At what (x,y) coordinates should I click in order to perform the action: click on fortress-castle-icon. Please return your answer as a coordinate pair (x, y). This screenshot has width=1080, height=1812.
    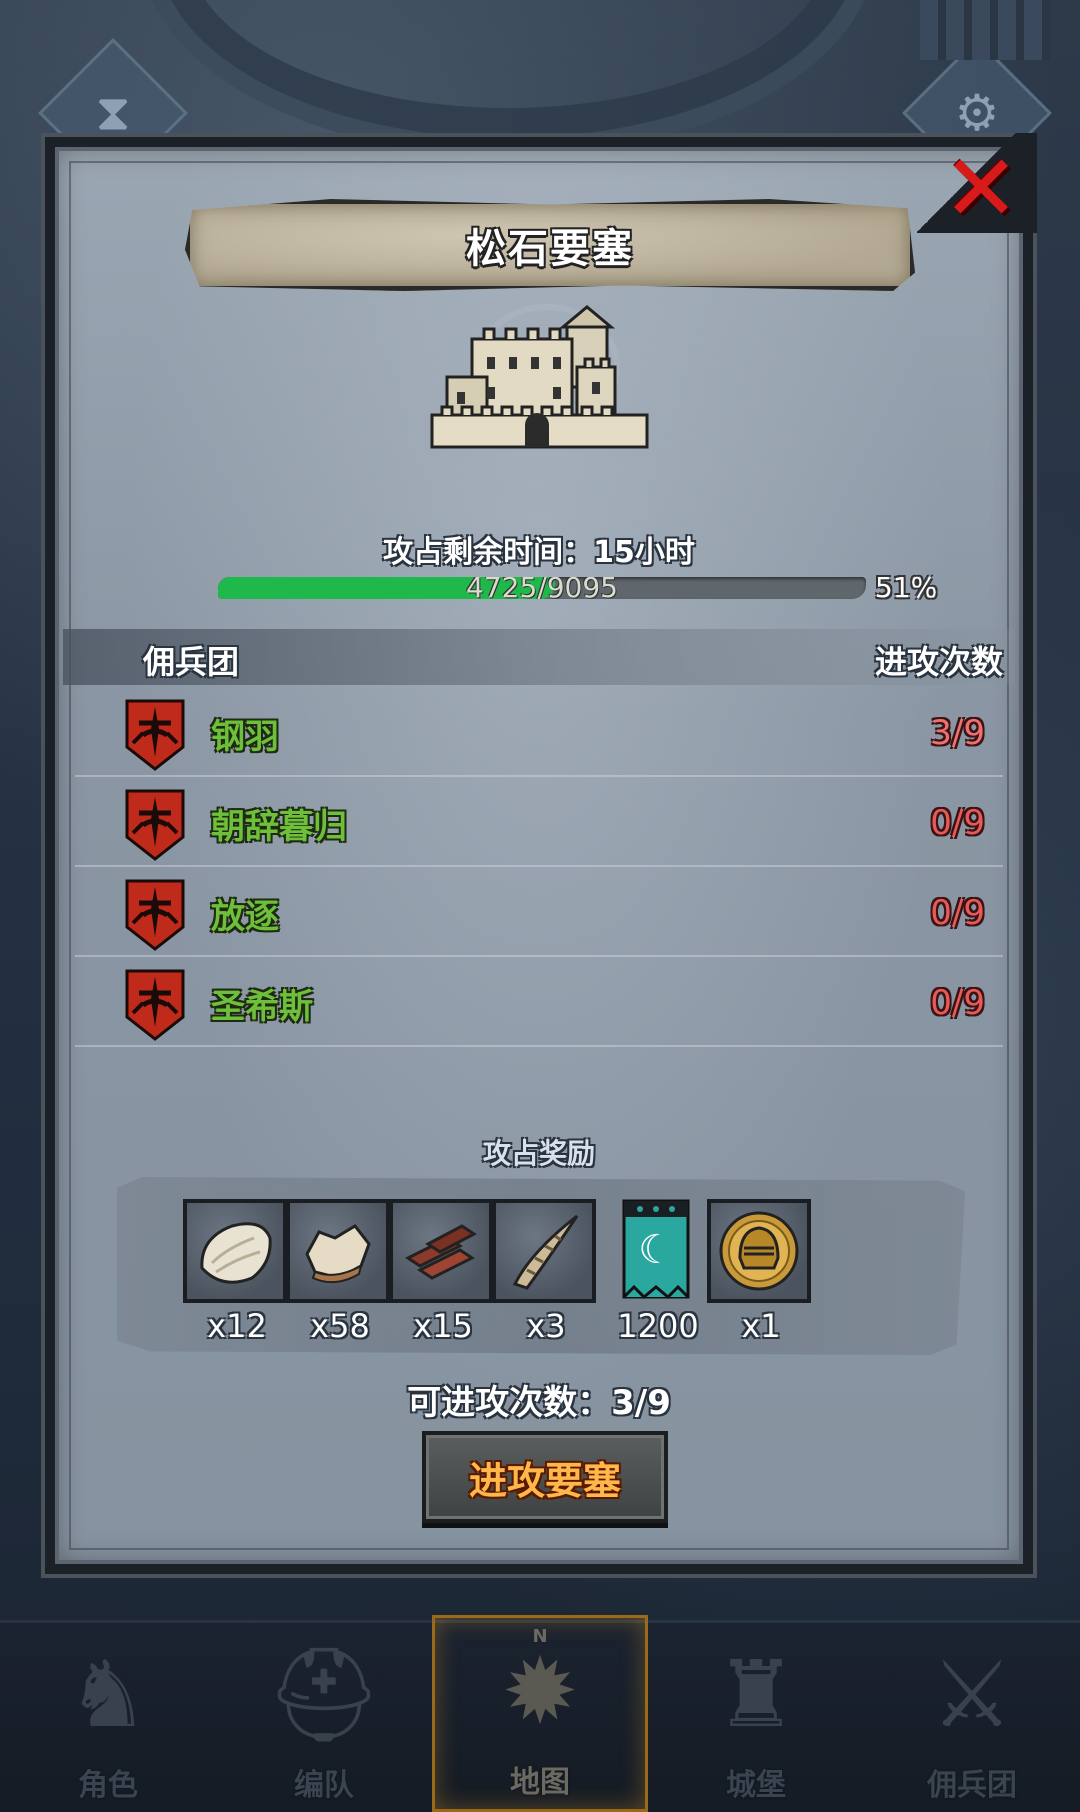
    Looking at the image, I should click on (539, 376).